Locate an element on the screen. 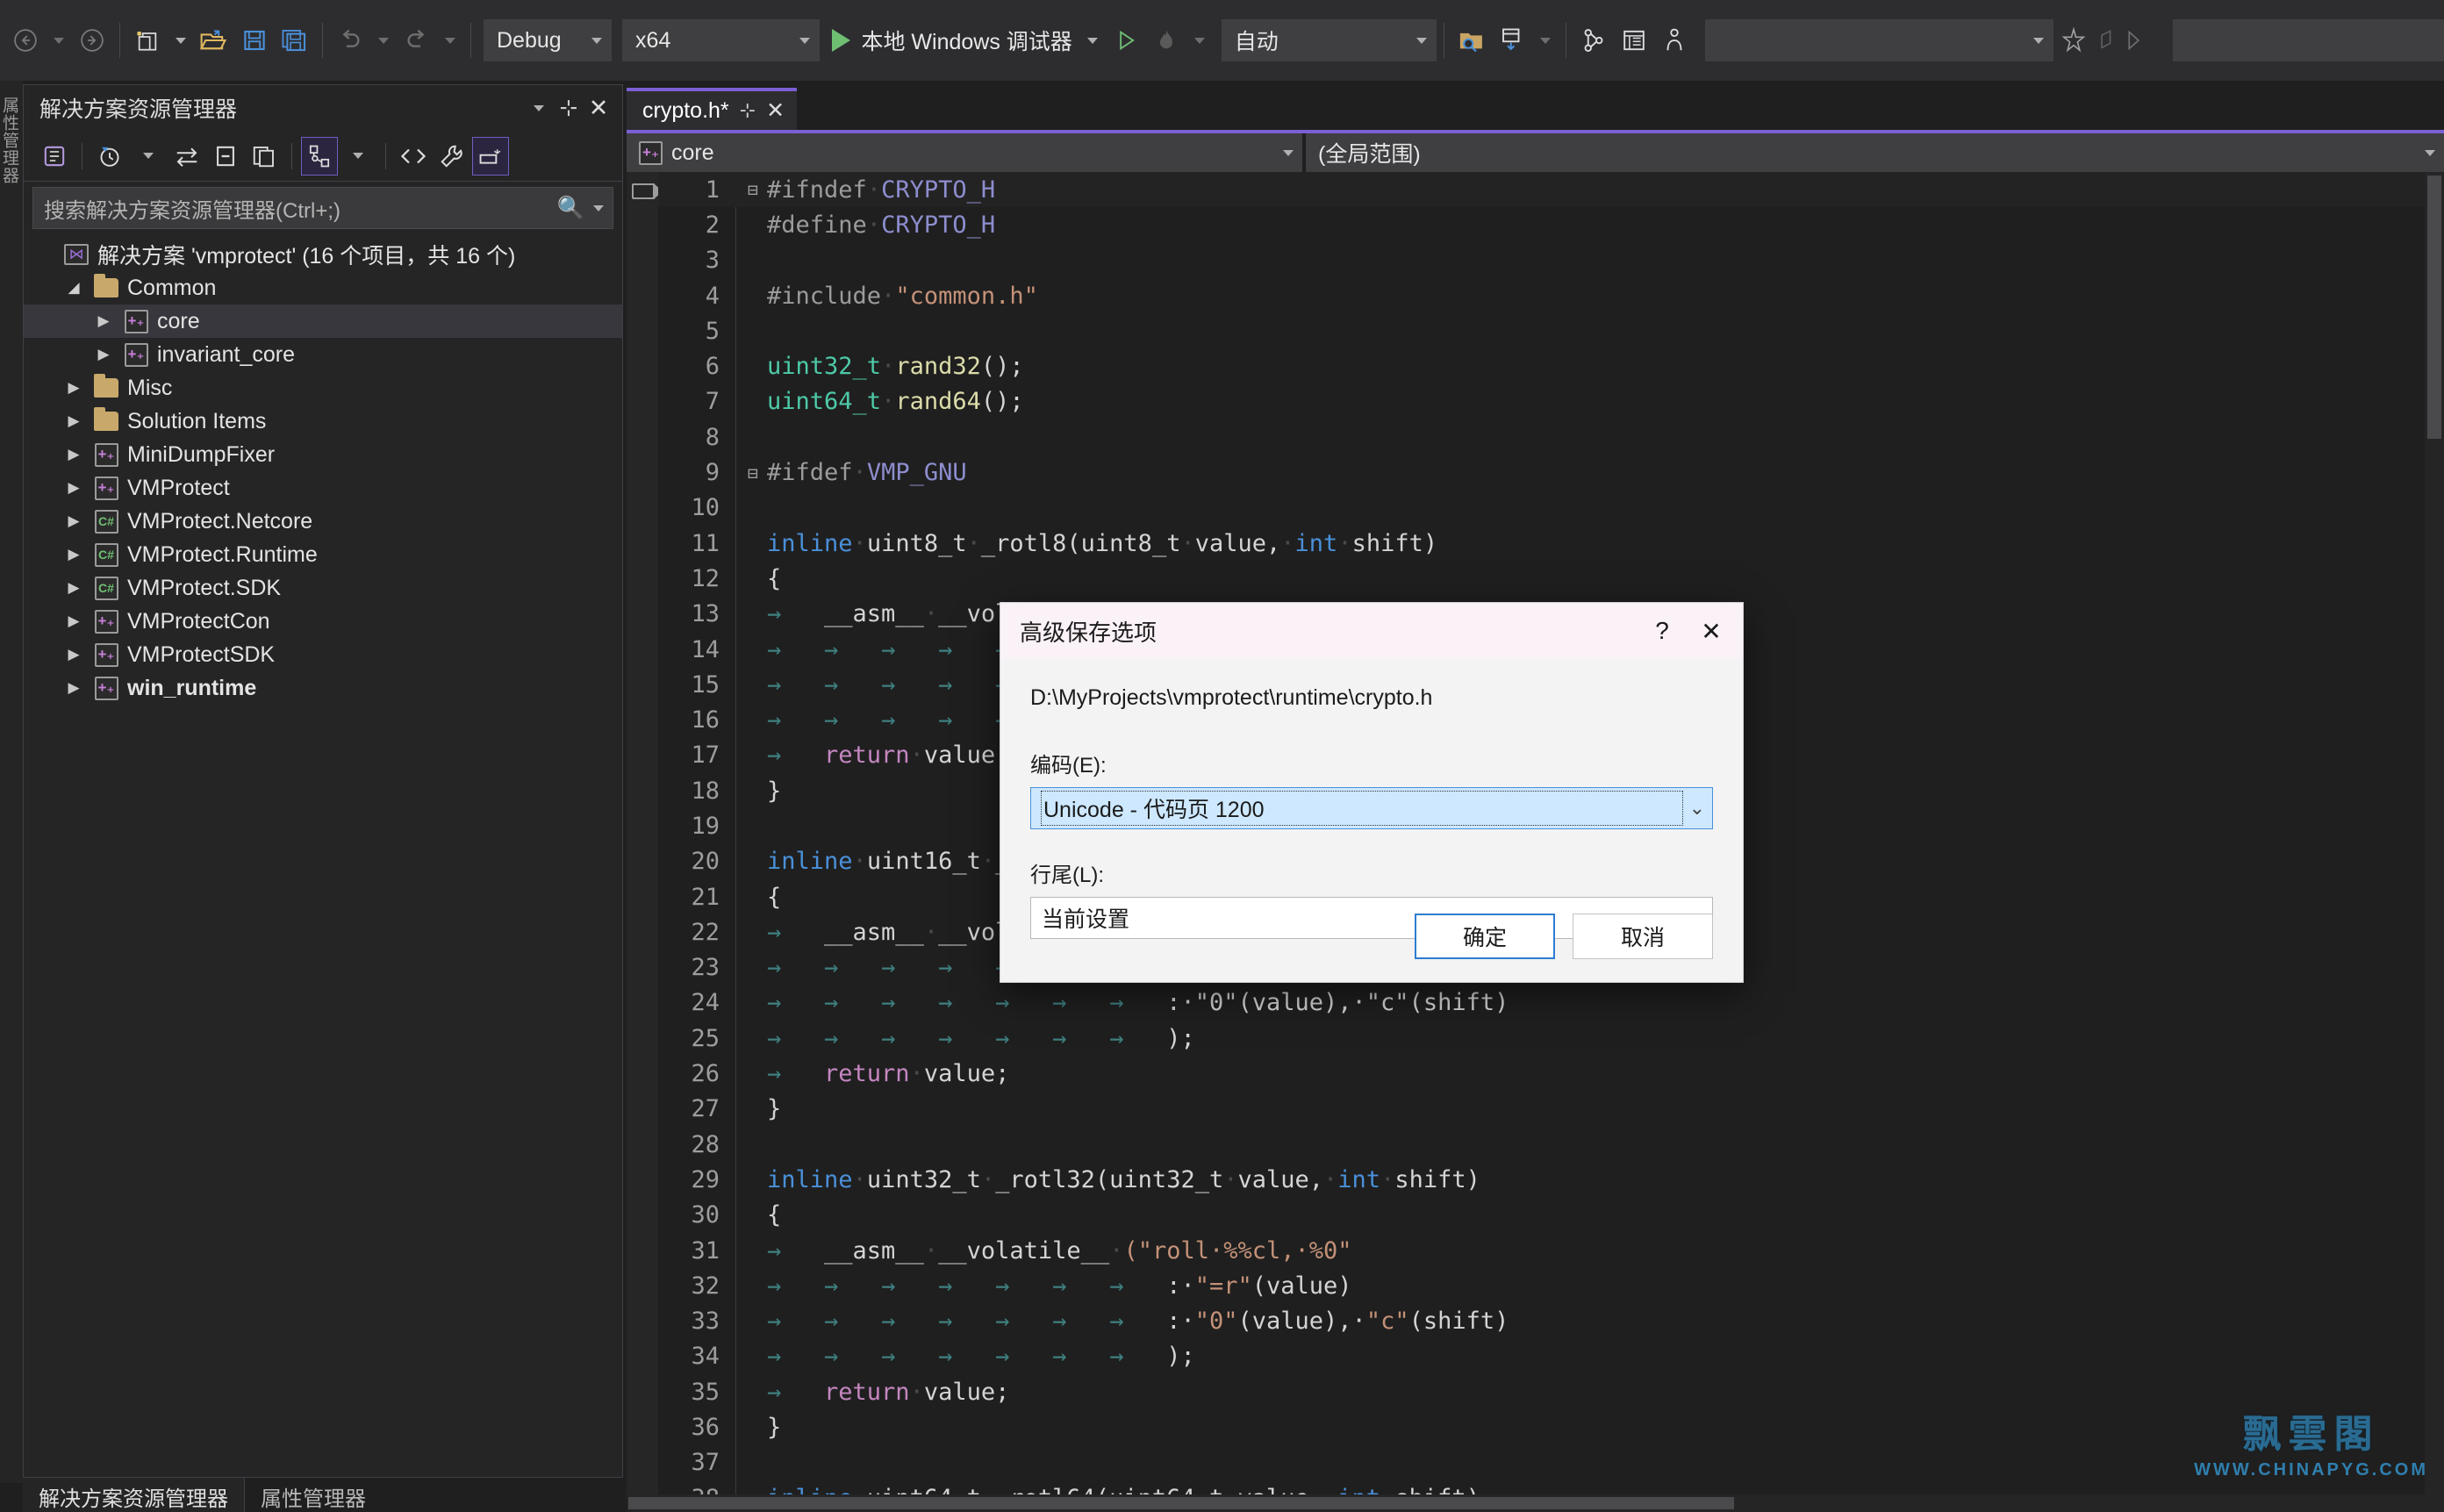 The width and height of the screenshot is (2444, 1512). pin-icon: ⊹ is located at coordinates (748, 111).